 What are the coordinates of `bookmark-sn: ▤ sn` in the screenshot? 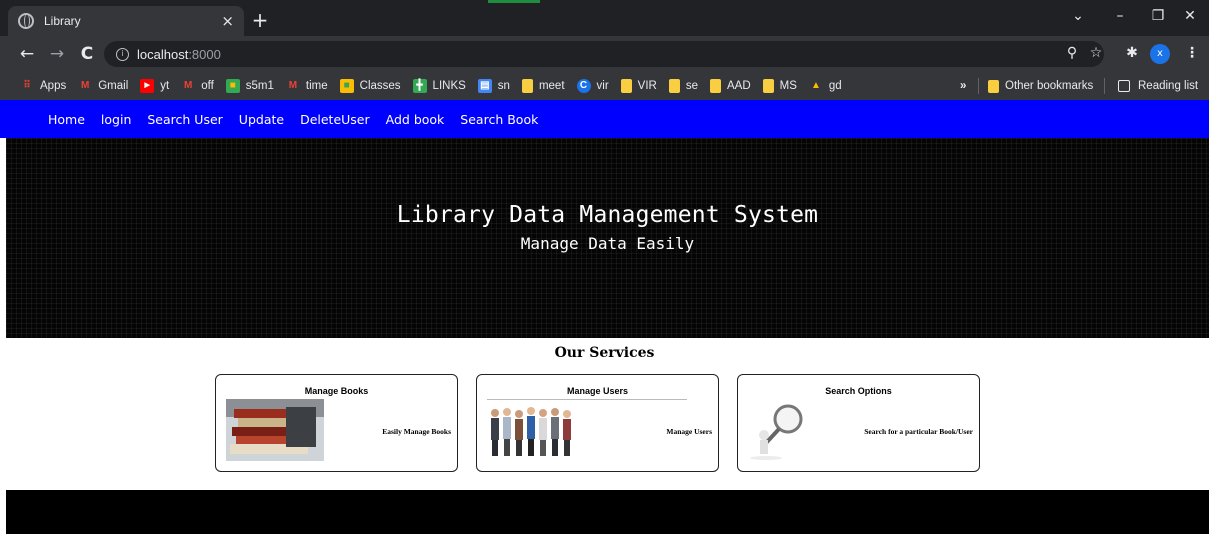 It's located at (493, 86).